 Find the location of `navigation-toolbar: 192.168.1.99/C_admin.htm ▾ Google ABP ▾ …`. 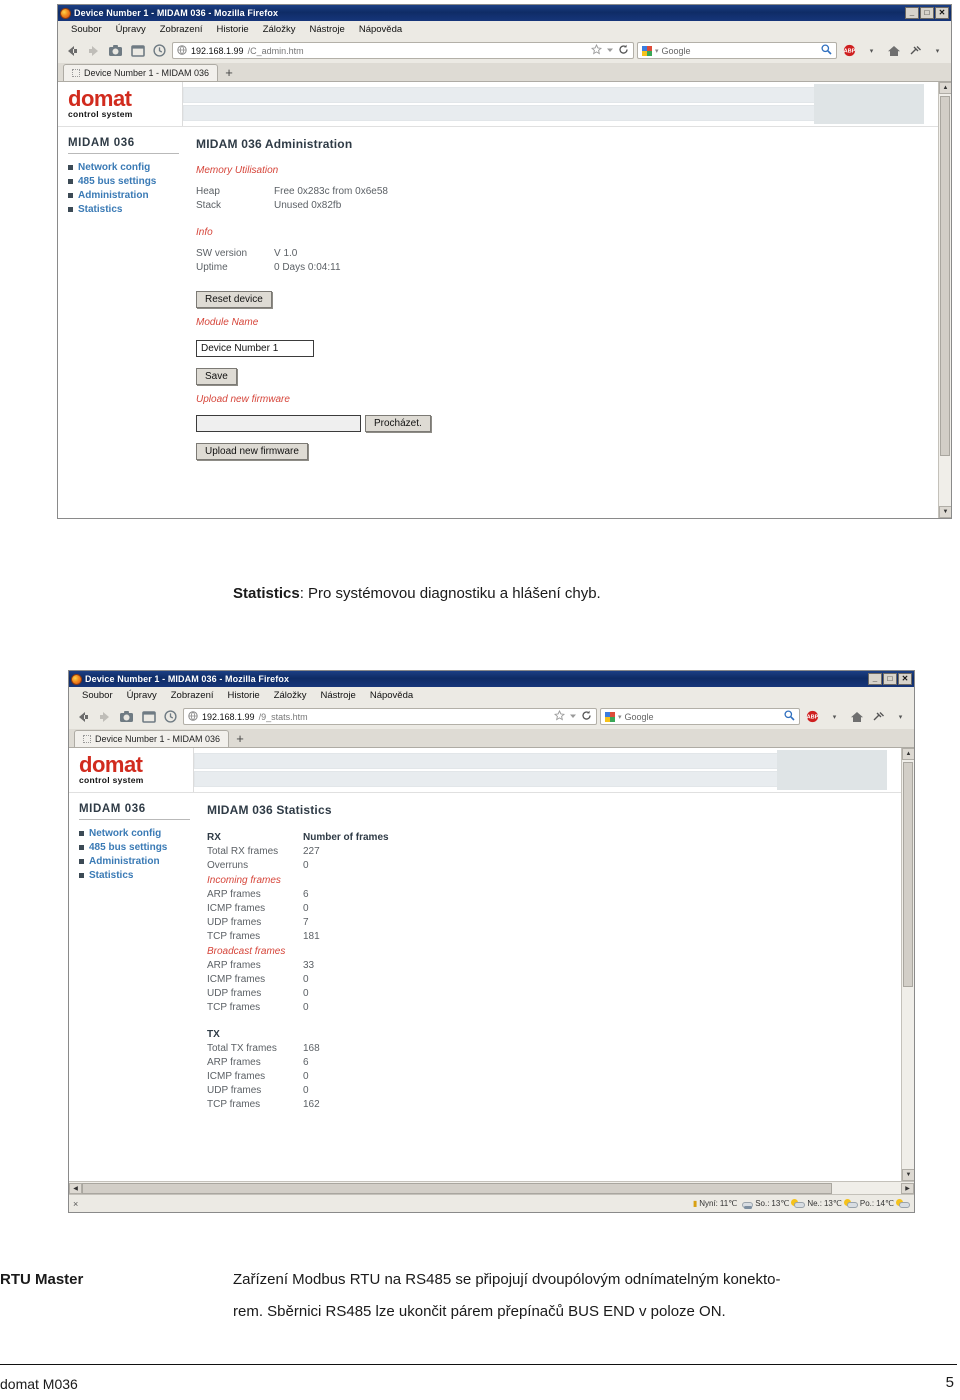

navigation-toolbar: 192.168.1.99/C_admin.htm ▾ Google ABP ▾ … is located at coordinates (504, 50).